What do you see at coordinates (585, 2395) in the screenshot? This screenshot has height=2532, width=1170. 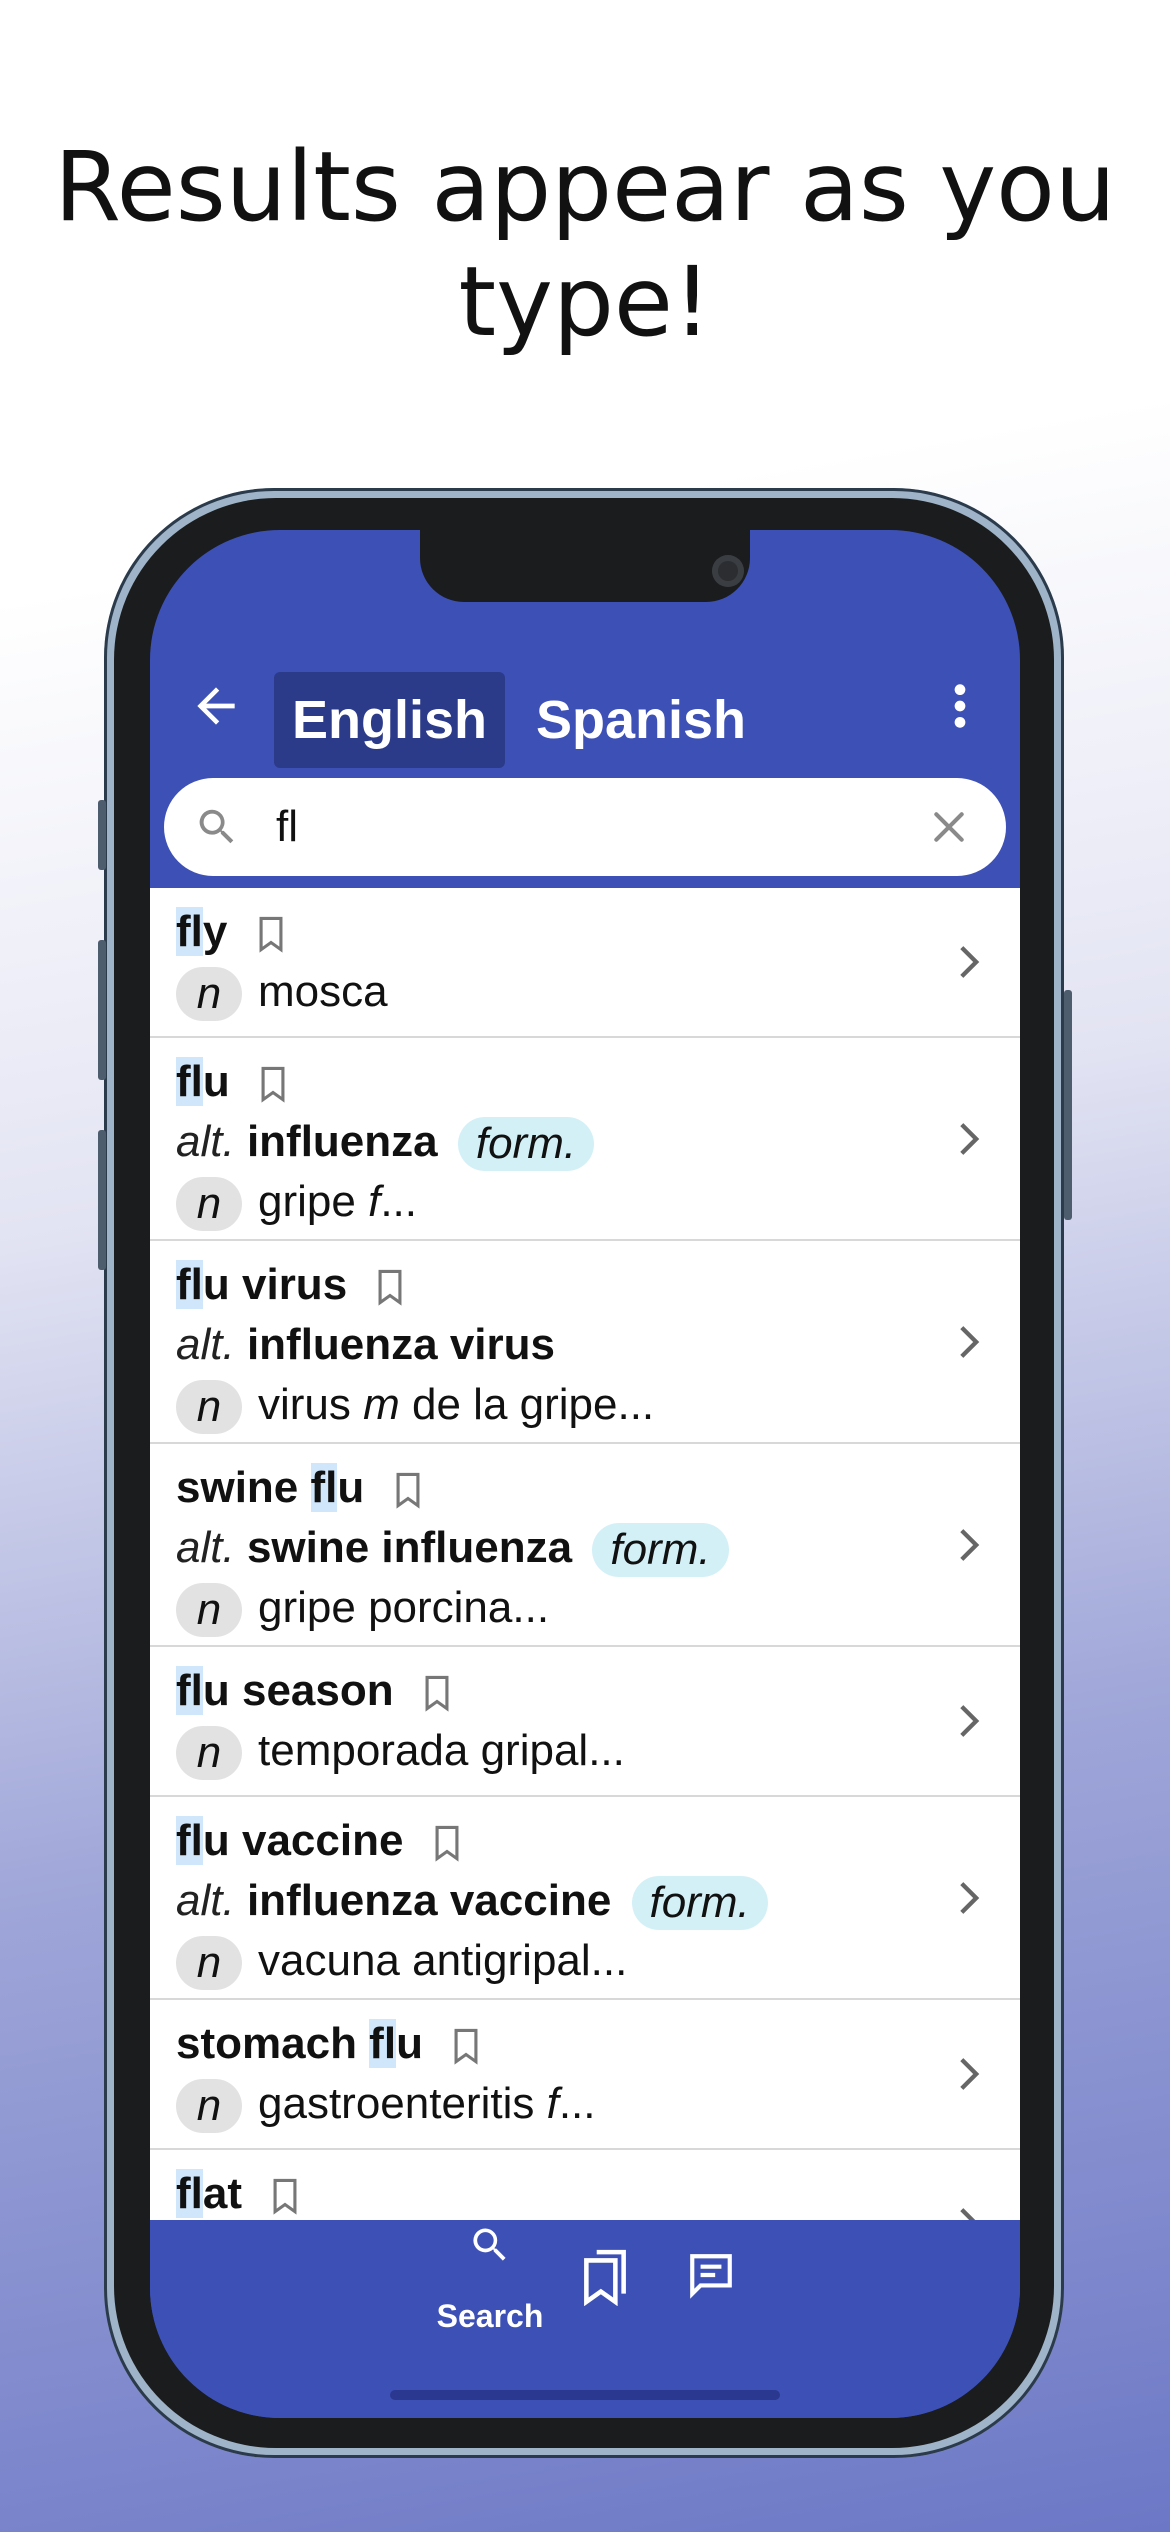 I see `home-indicator` at bounding box center [585, 2395].